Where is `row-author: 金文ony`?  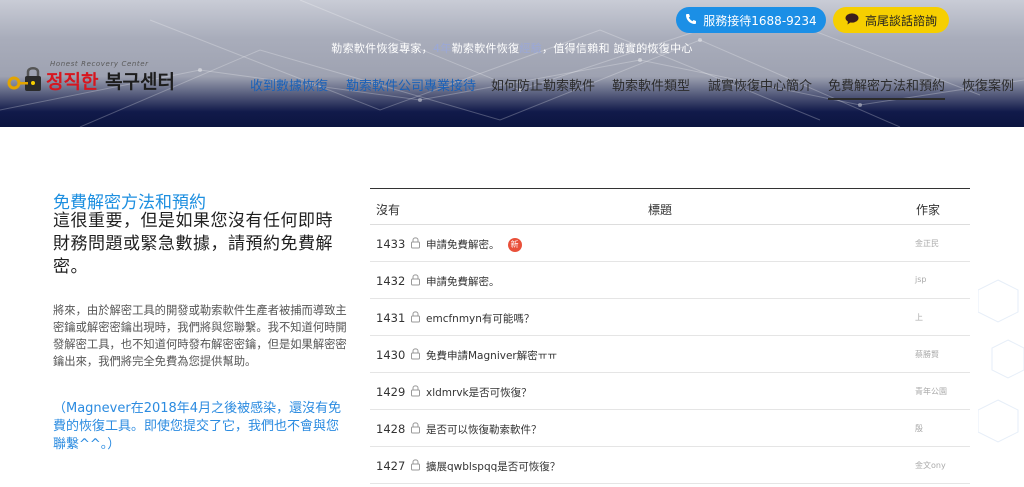
row-author: 金文ony is located at coordinates (930, 465).